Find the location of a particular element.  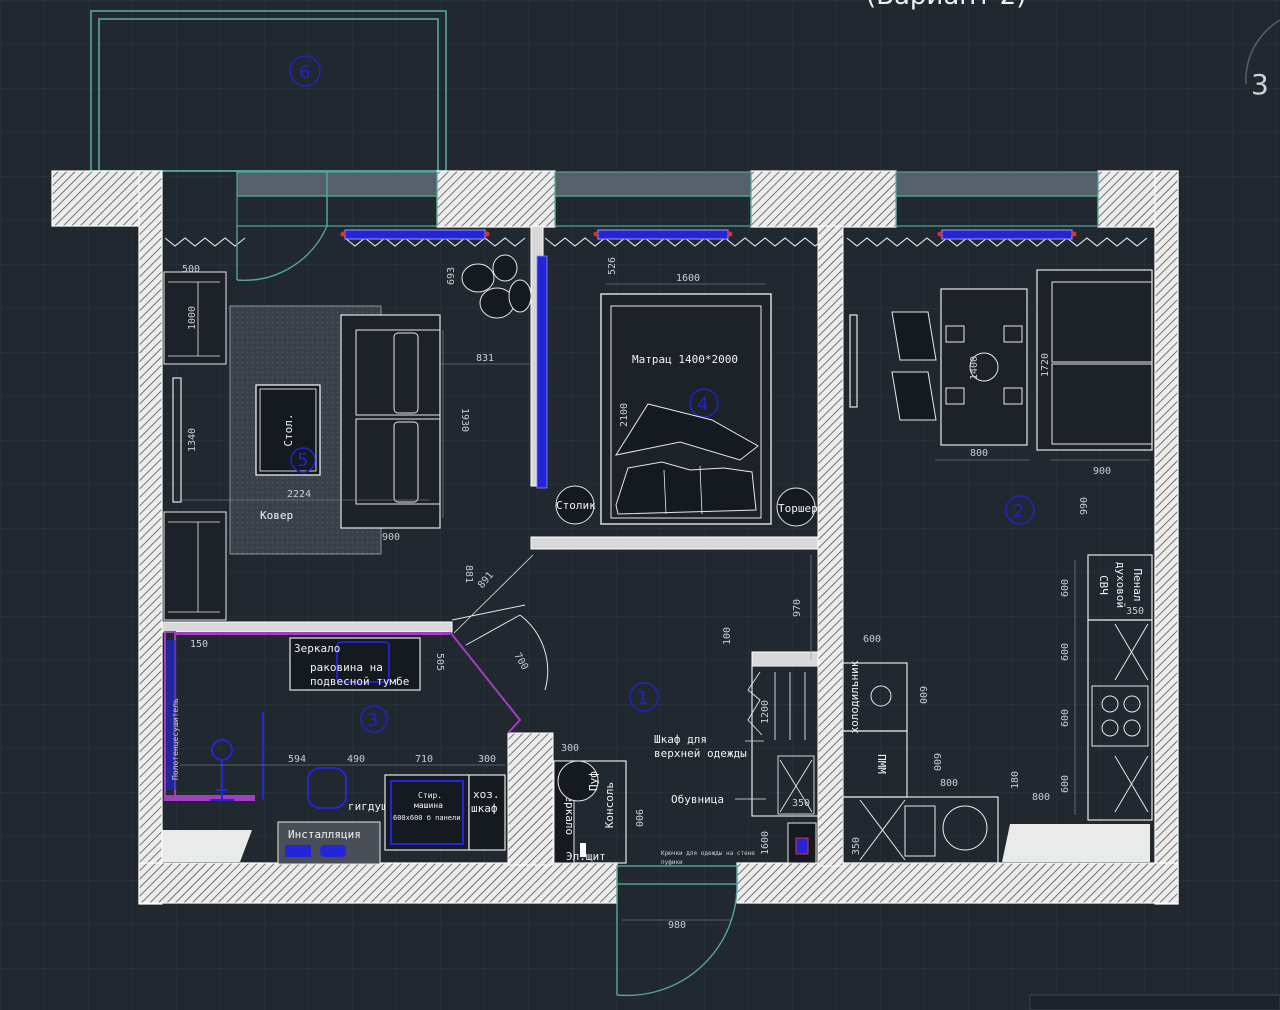

kitchen-sofa is located at coordinates (1094, 360).